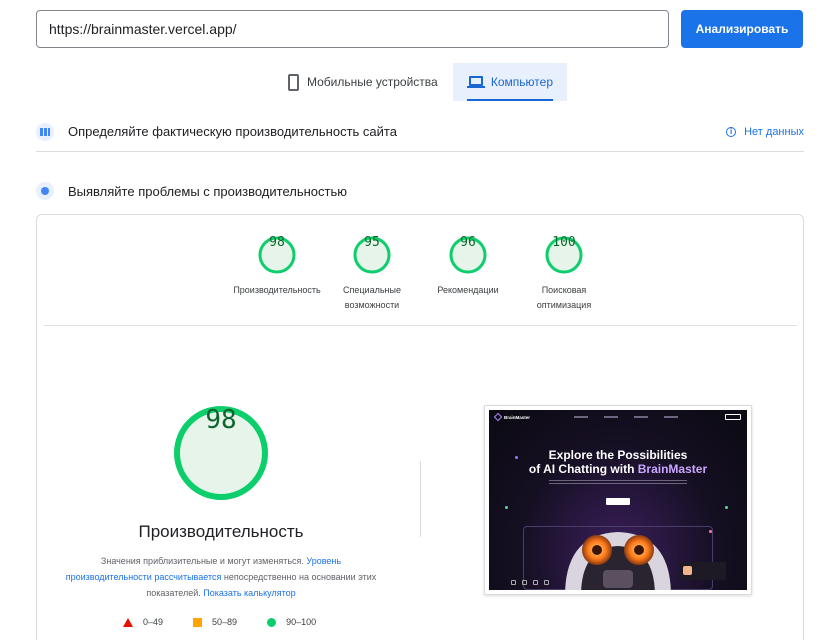  What do you see at coordinates (128, 622) in the screenshot?
I see `triangle-icon` at bounding box center [128, 622].